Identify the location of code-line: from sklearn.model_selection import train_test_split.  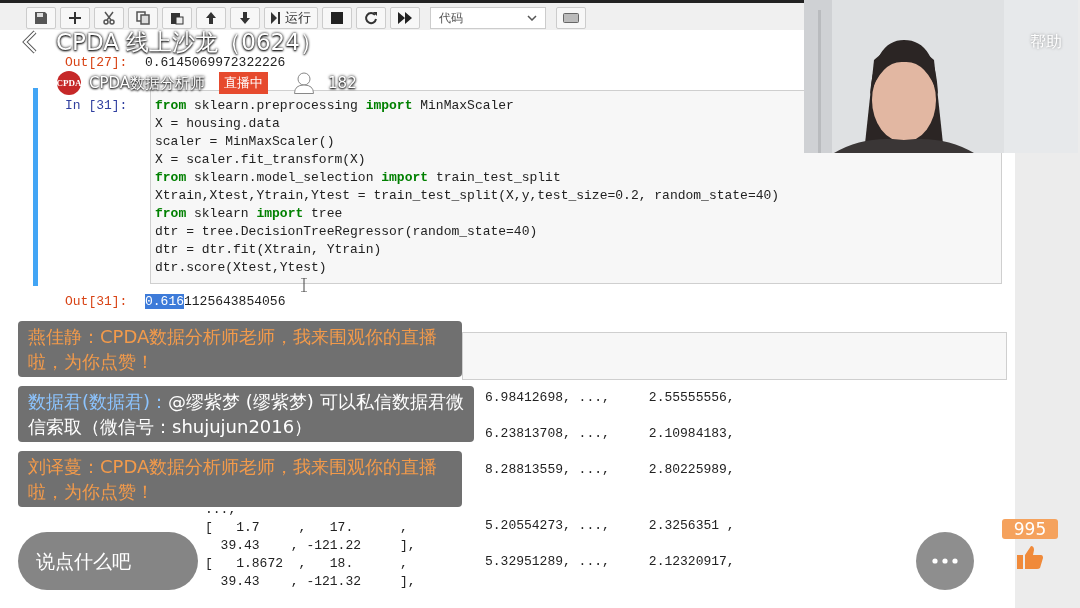
(358, 178).